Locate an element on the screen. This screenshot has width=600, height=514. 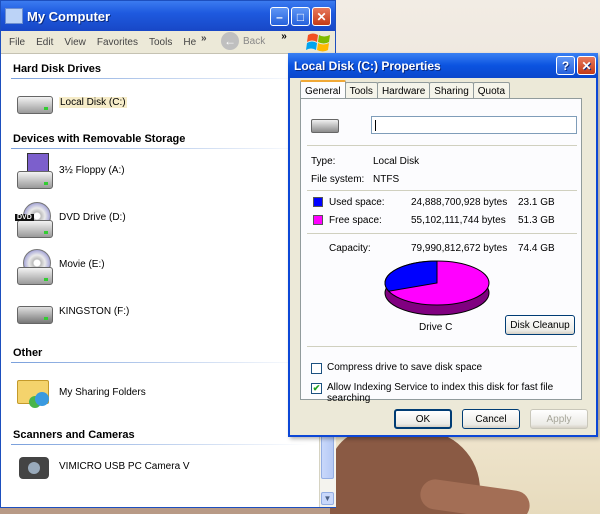
drive-letter-label: Drive C is located at coordinates (436, 327).